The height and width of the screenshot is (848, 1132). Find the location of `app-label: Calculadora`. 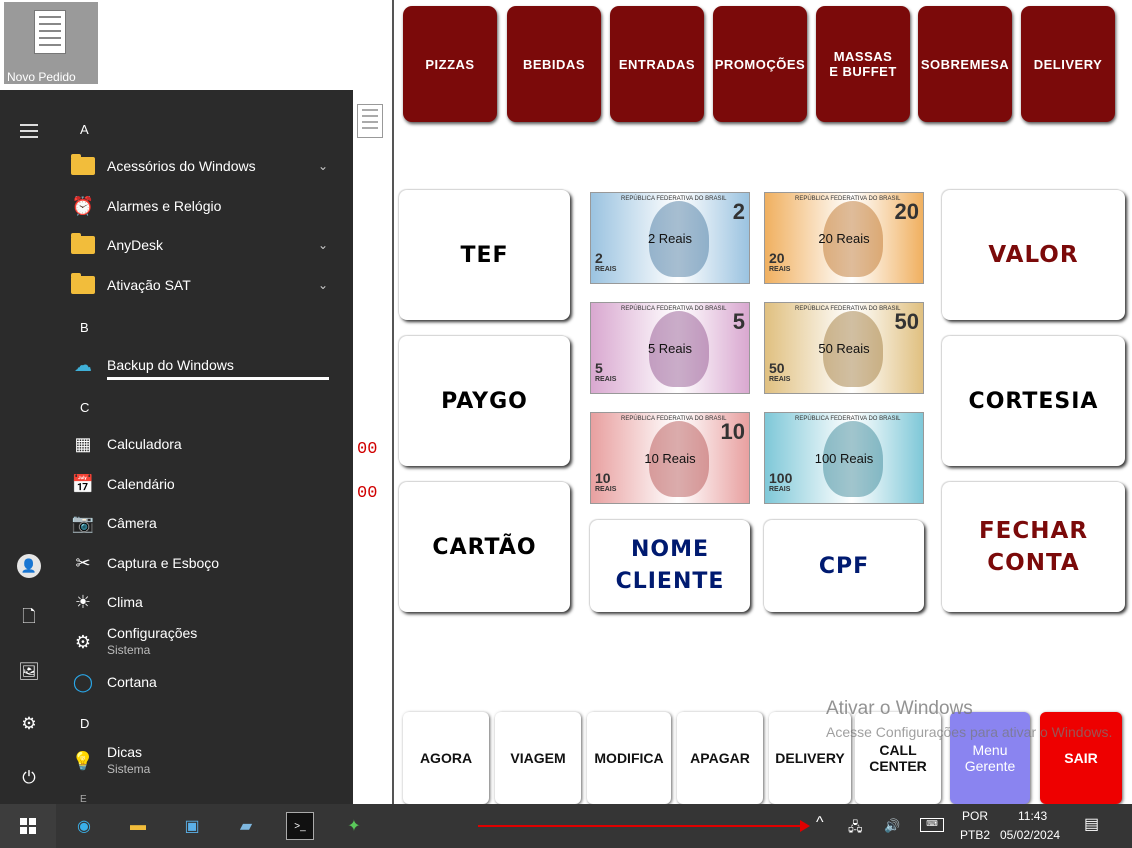

app-label: Calculadora is located at coordinates (144, 444).